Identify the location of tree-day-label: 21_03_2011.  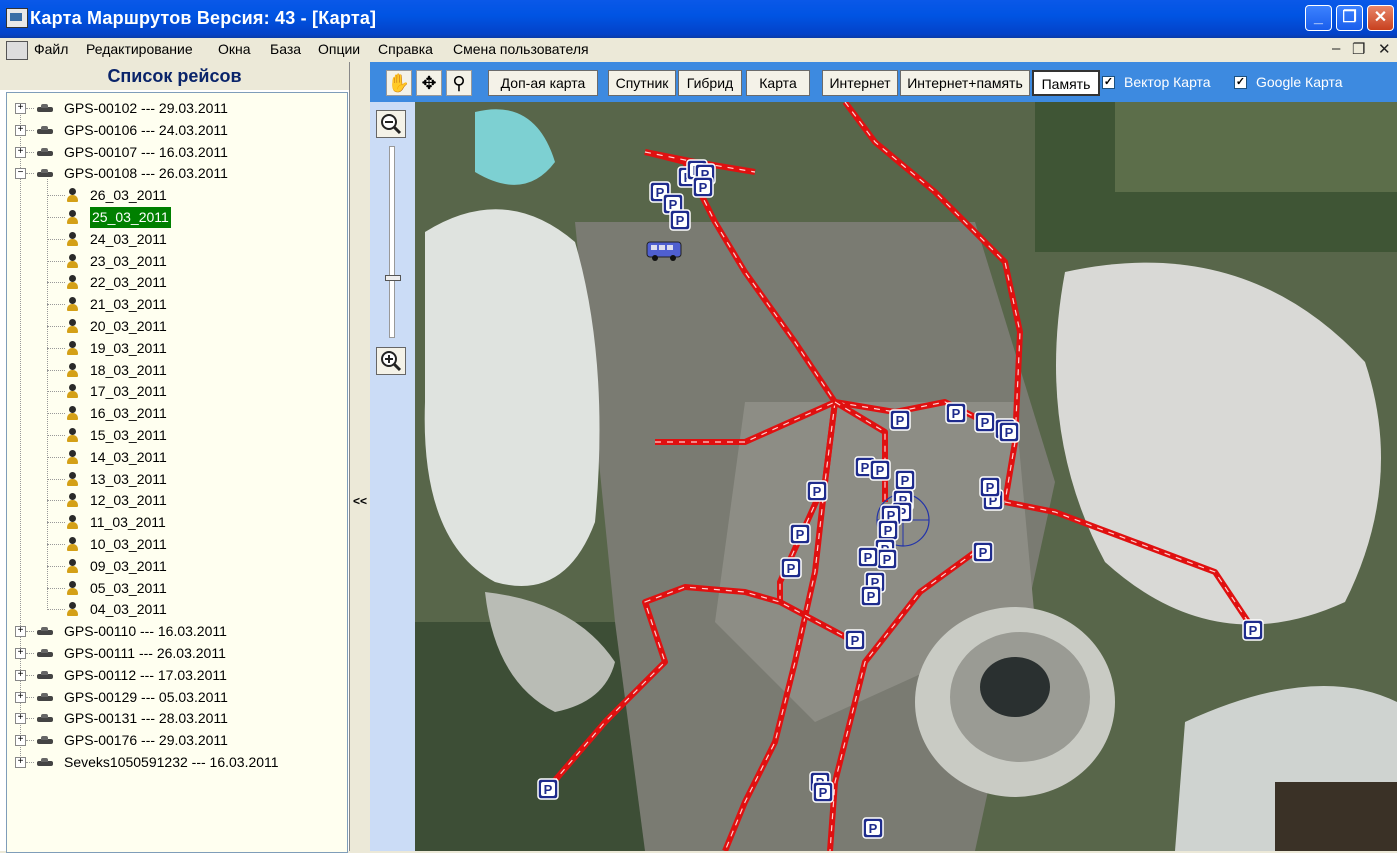
(128, 304).